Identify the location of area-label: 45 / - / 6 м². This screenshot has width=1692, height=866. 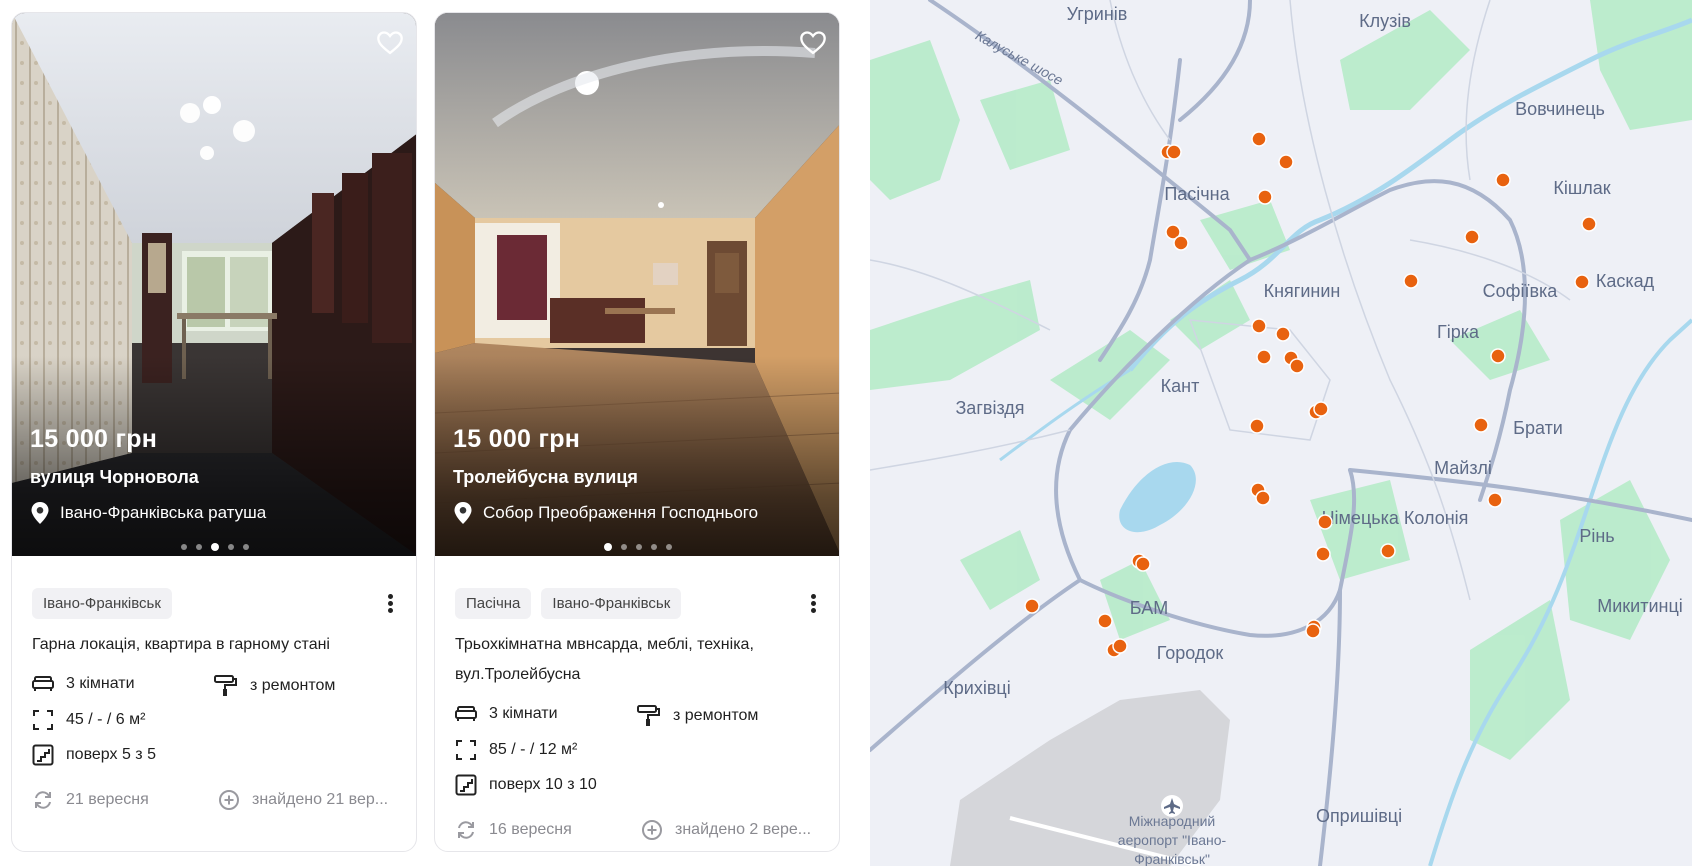
(106, 719).